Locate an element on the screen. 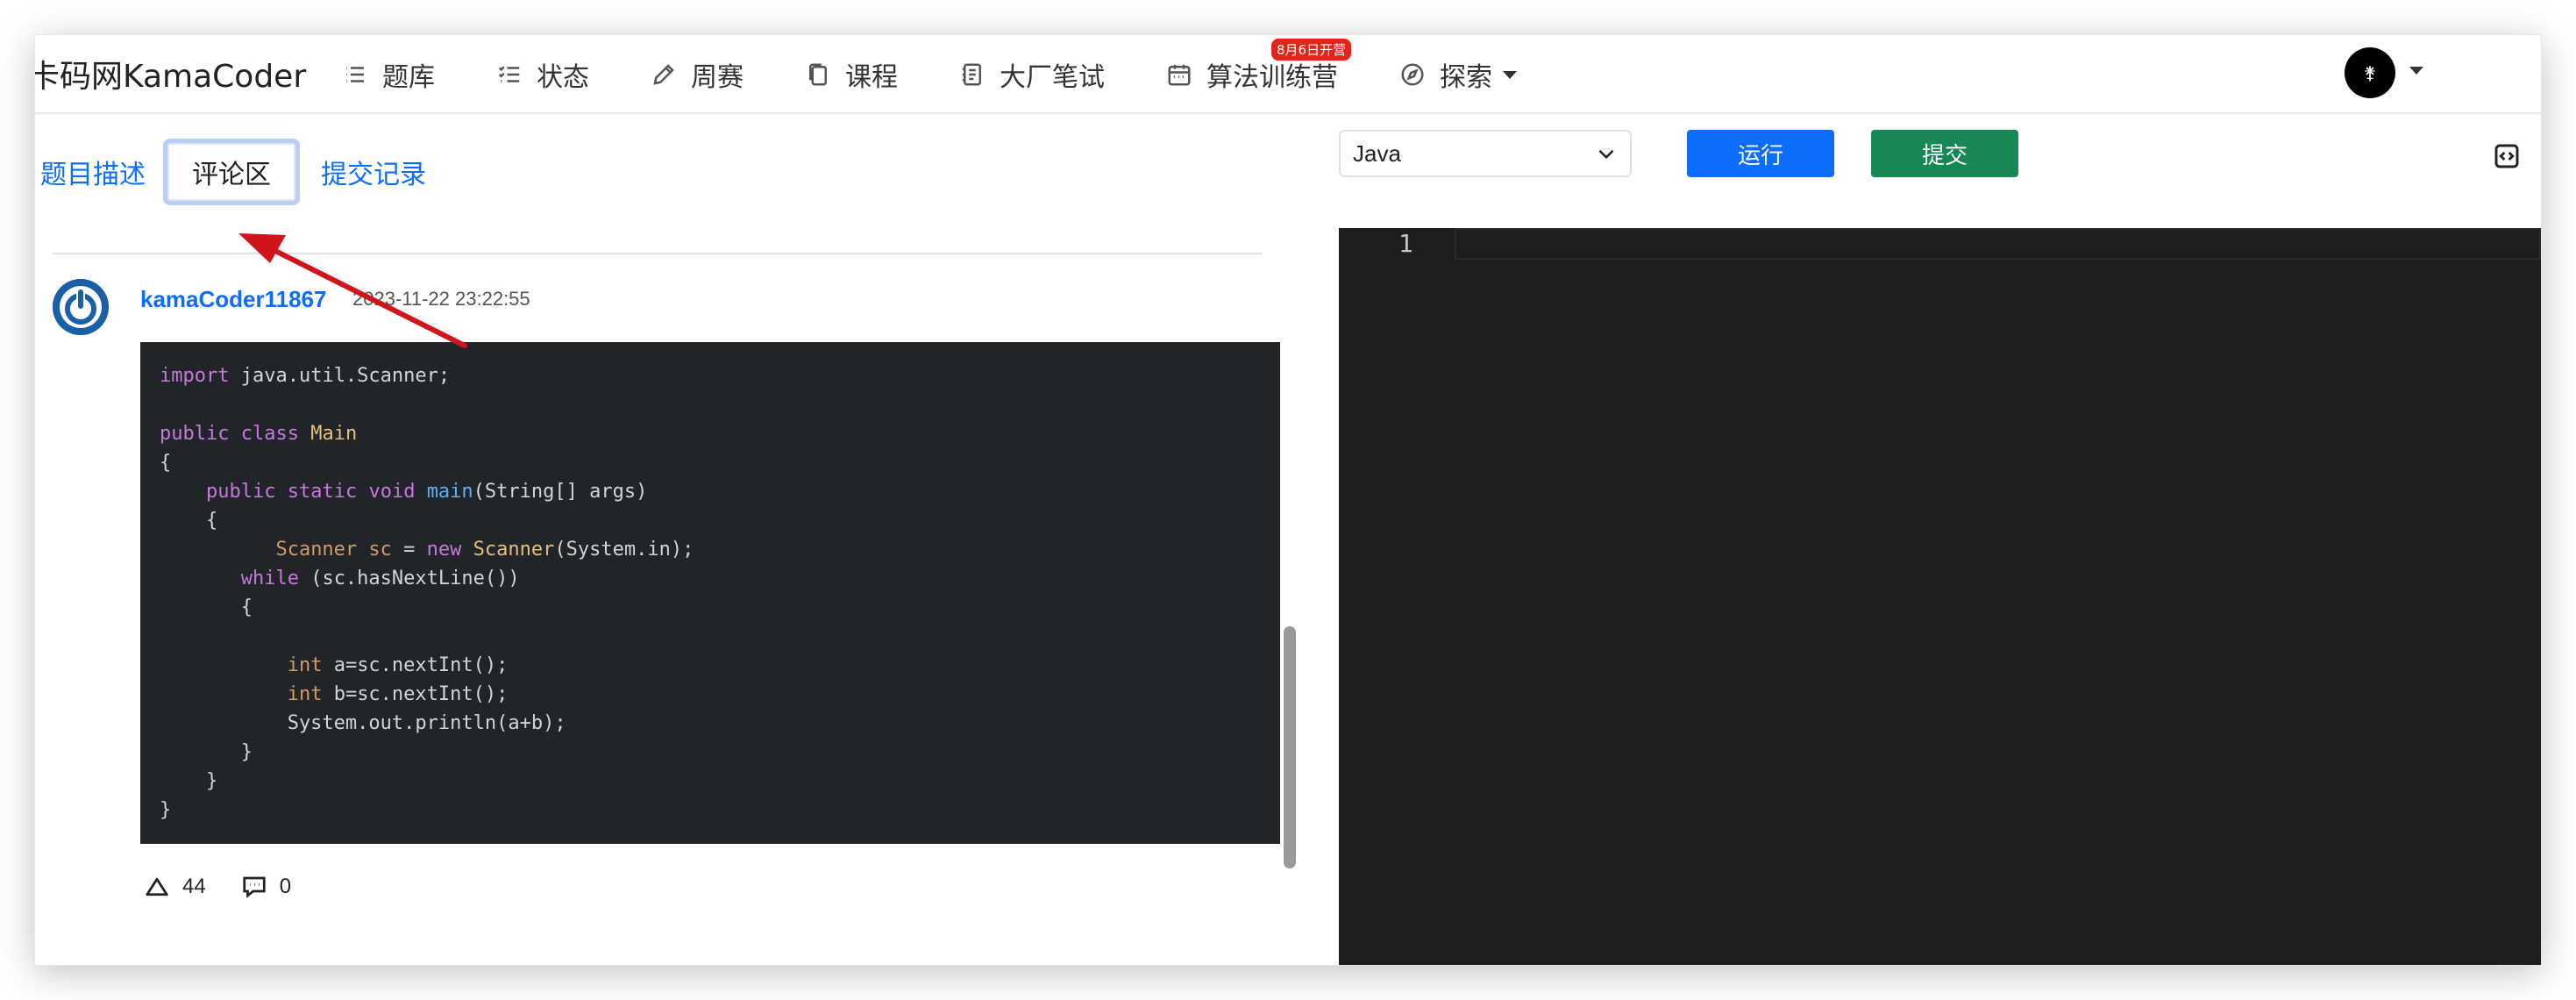 The image size is (2576, 1000). comment-timestamp: 2023-11-22 23:22:55 is located at coordinates (441, 299).